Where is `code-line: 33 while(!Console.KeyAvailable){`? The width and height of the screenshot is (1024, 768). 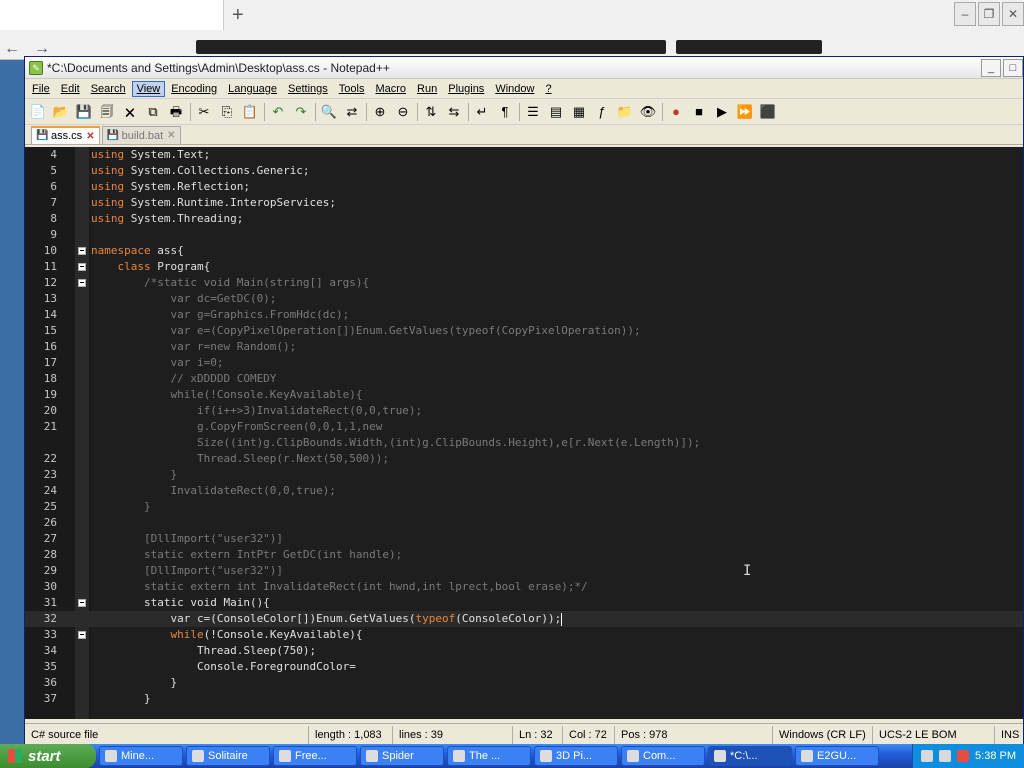 code-line: 33 while(!Console.KeyAvailable){ is located at coordinates (524, 635).